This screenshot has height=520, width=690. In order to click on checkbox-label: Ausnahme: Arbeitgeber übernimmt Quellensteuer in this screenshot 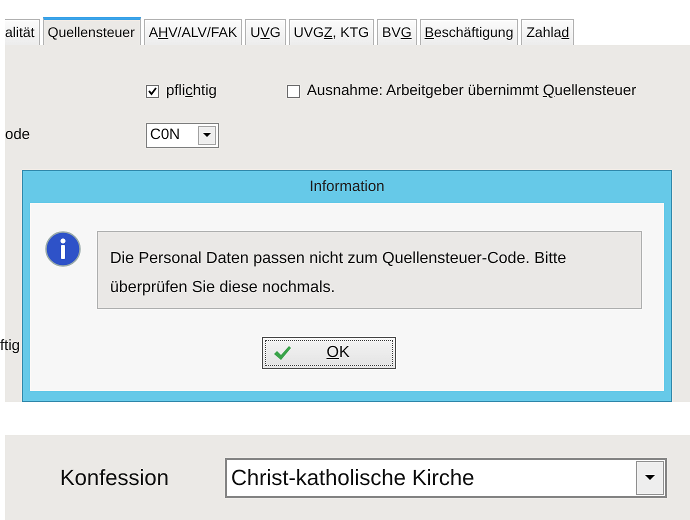, I will do `click(471, 91)`.